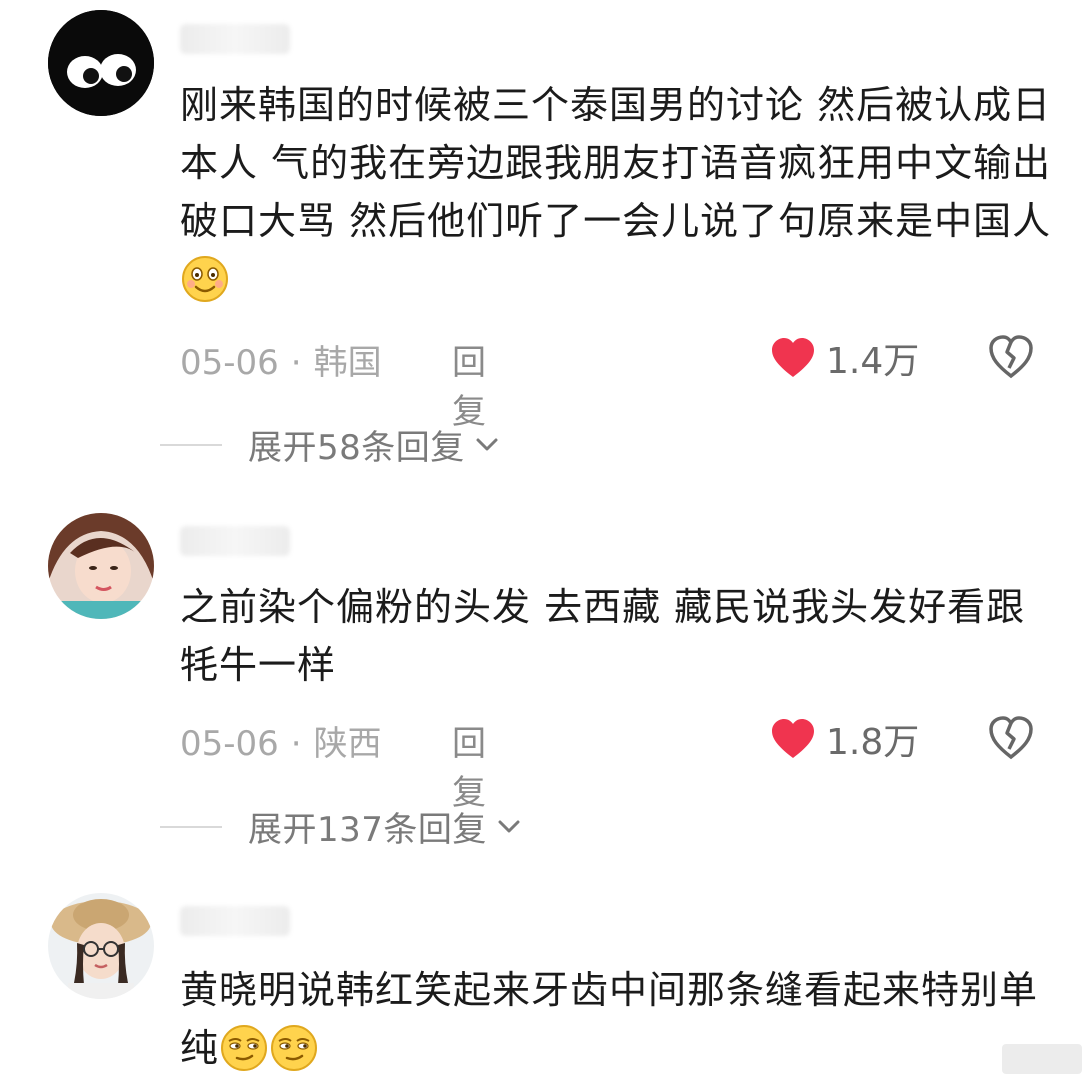 The image size is (1092, 1080). I want to click on comment-text: 之前染个偏粉的头发 去西藏 藏民说我头发好看跟牦牛一样, so click(620, 636).